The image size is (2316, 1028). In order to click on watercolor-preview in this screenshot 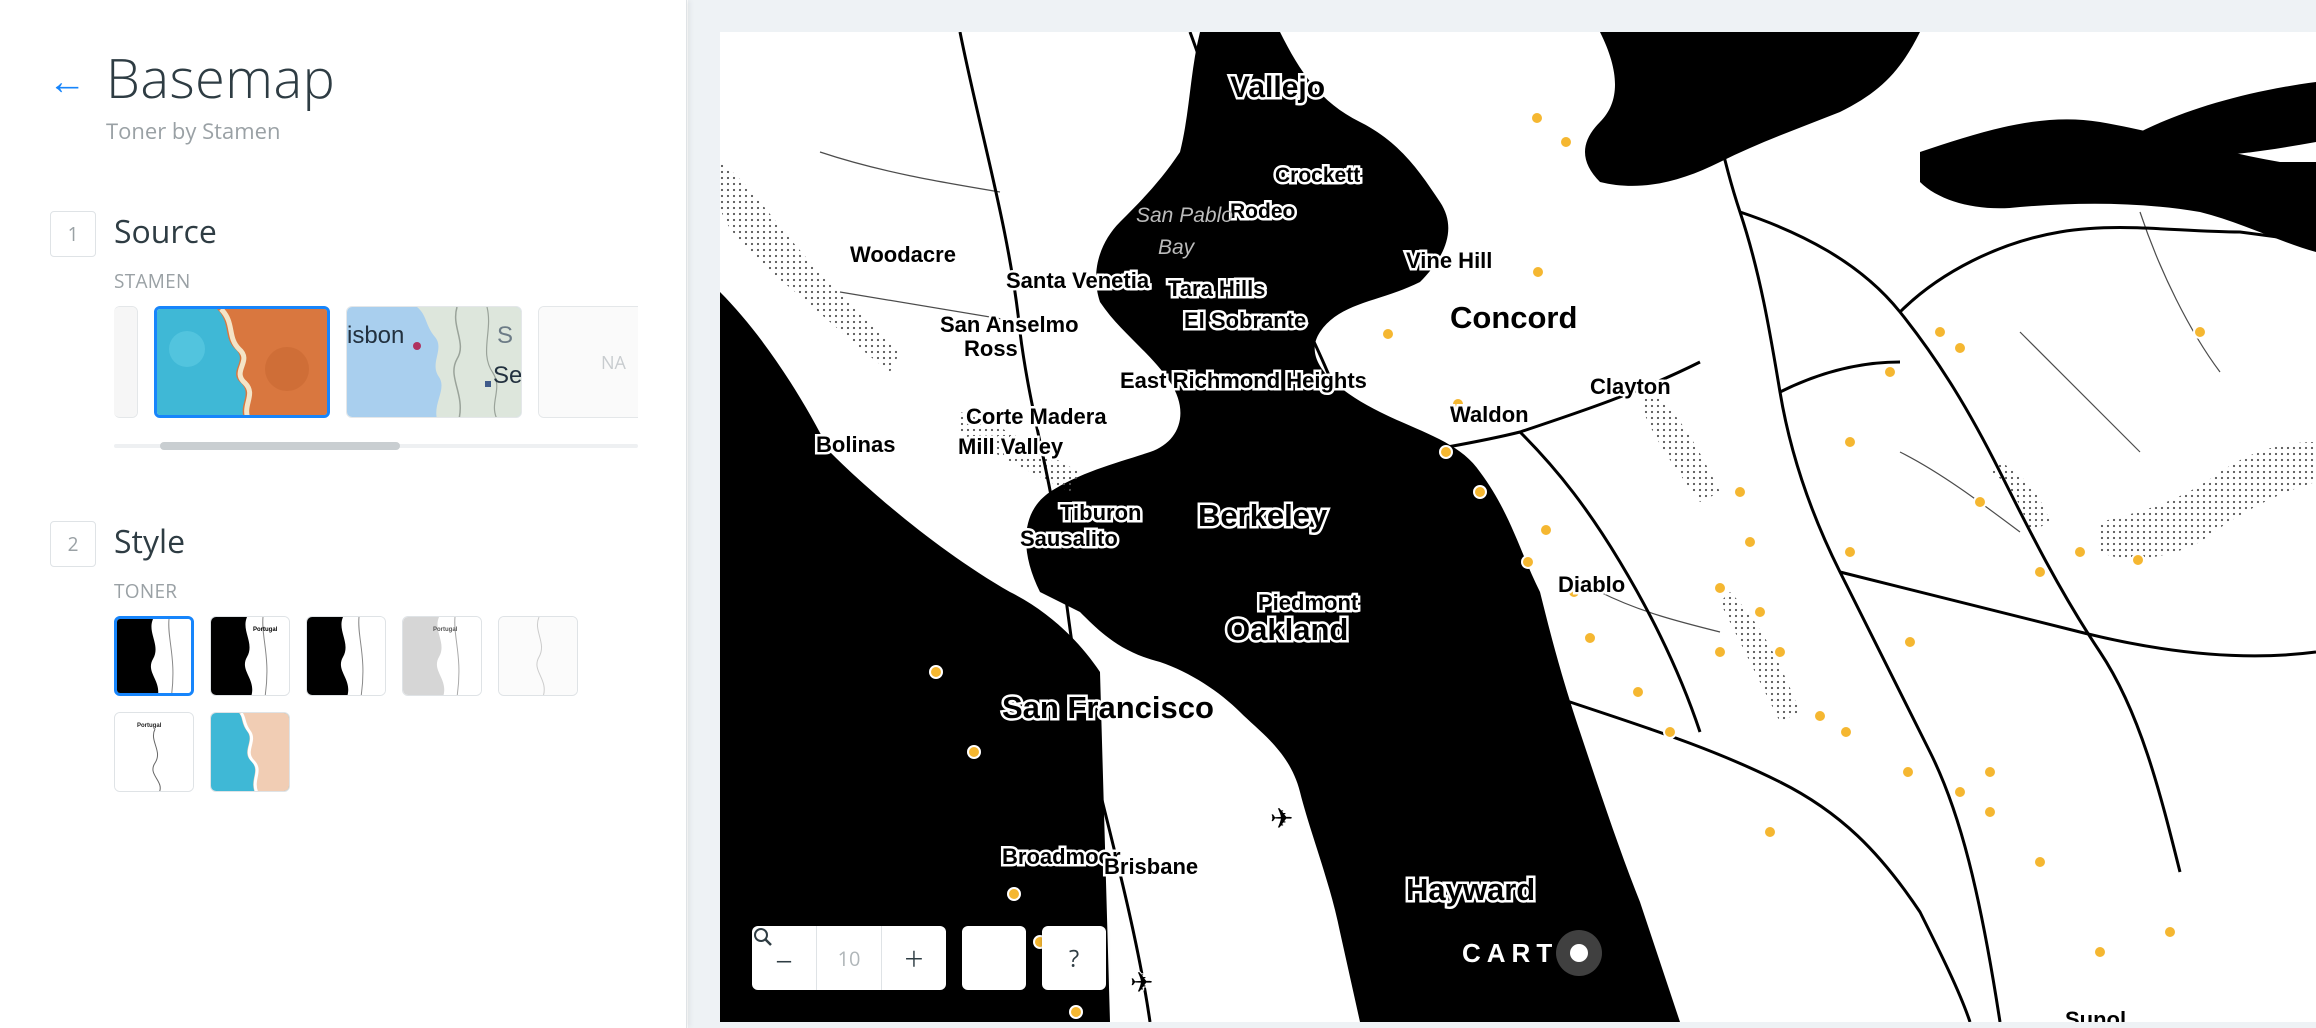, I will do `click(242, 362)`.